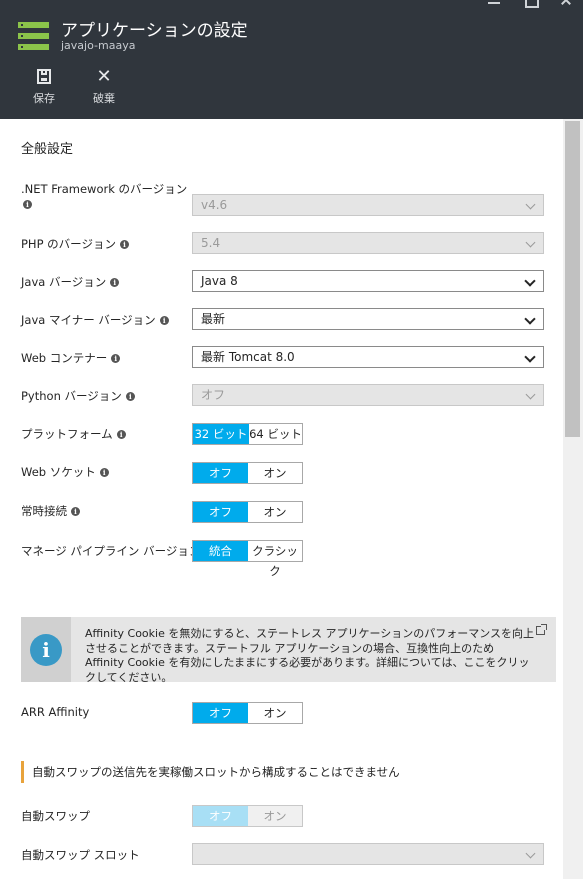  Describe the element at coordinates (47, 149) in the screenshot. I see `section-title-general: 全般設定` at that location.